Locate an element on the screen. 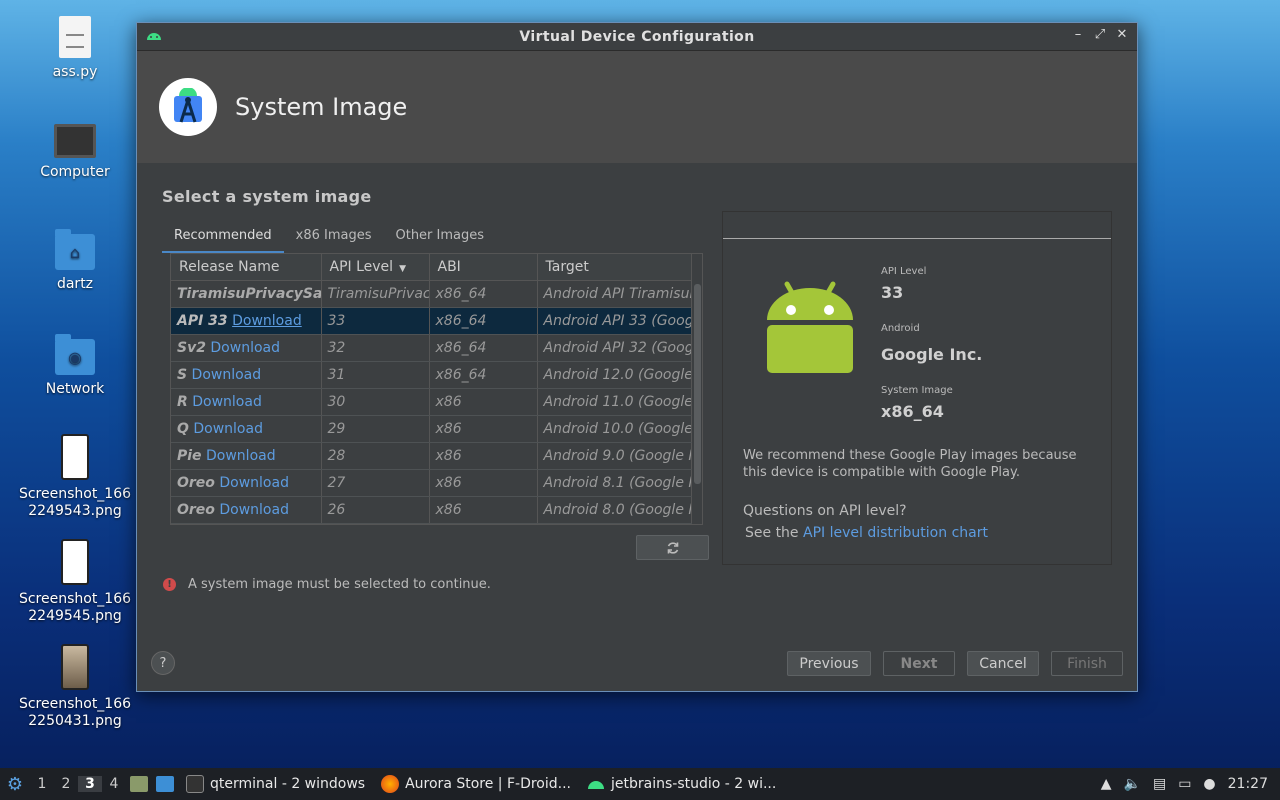 Image resolution: width=1280 pixels, height=800 pixels. cell-api-level: TiramisuPrivacySandbox is located at coordinates (375, 294).